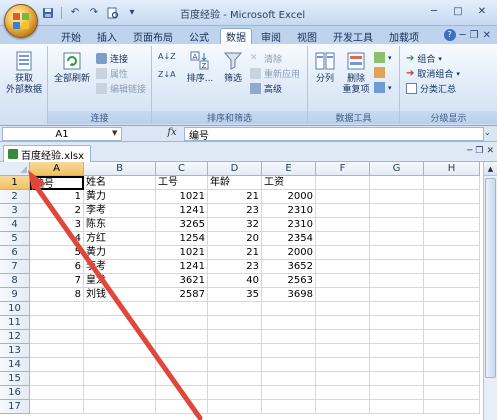  Describe the element at coordinates (15, 183) in the screenshot. I see `row-header: 1` at that location.